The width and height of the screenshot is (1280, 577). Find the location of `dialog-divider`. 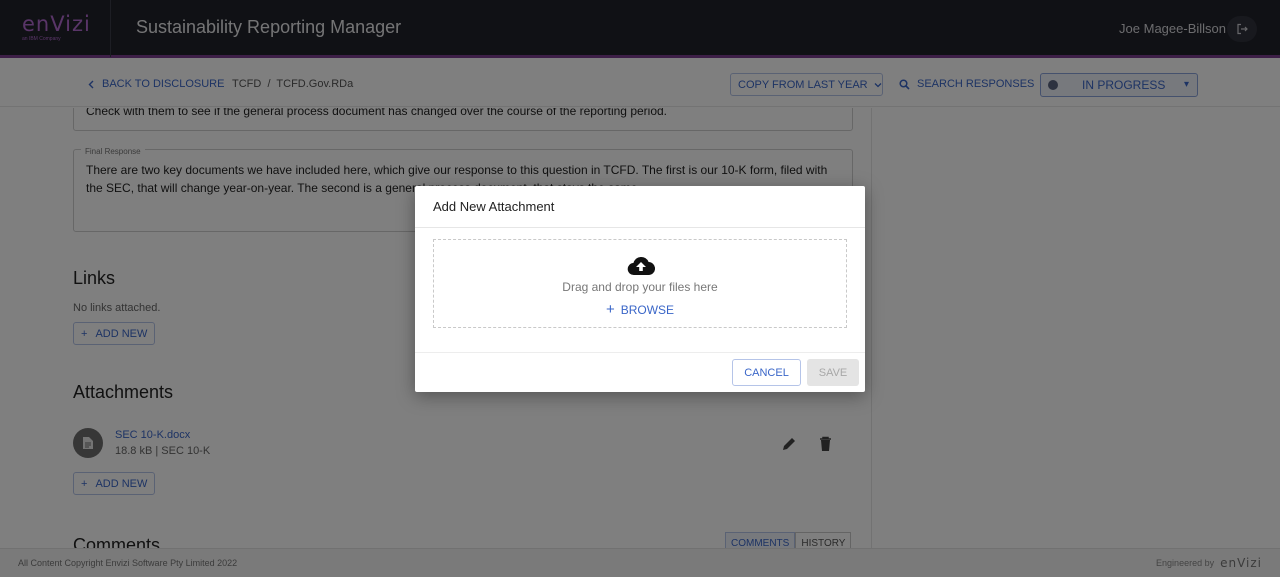

dialog-divider is located at coordinates (640, 227).